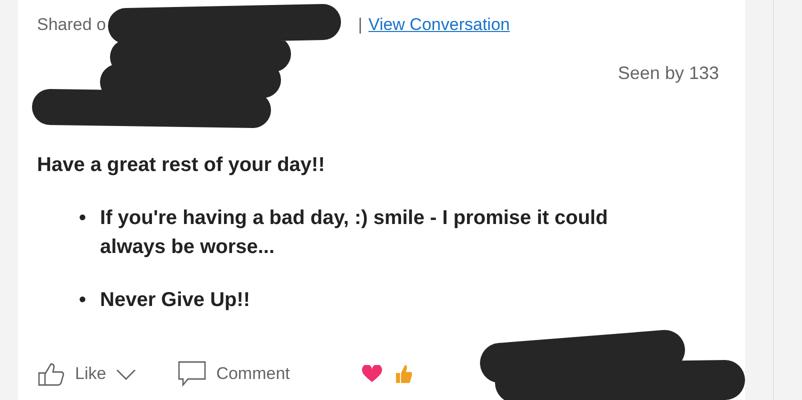 Image resolution: width=802 pixels, height=400 pixels. Describe the element at coordinates (372, 374) in the screenshot. I see `heart-icon` at that location.